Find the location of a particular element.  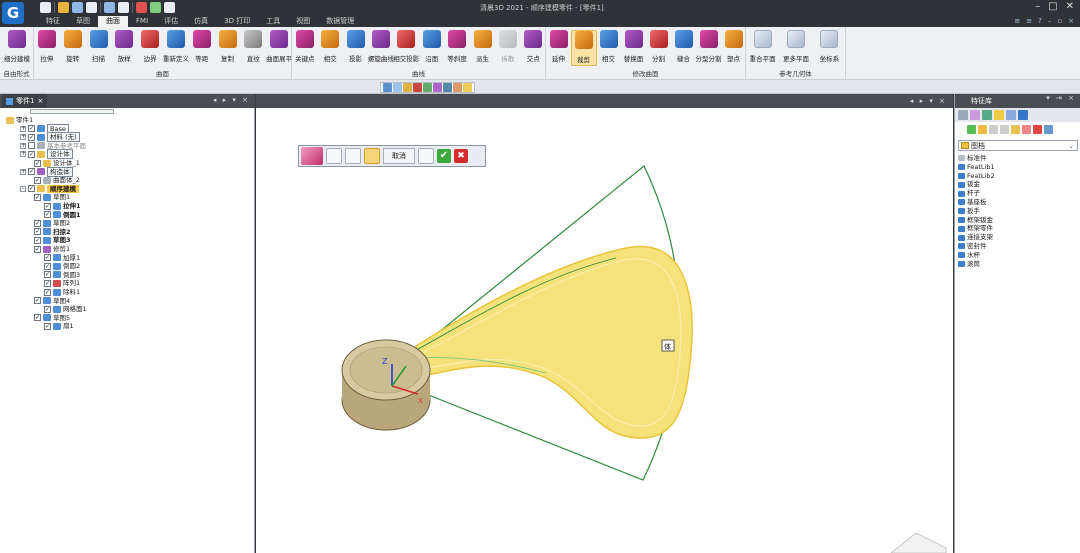

tree-node: ✓ 加厚1 is located at coordinates (62, 258).